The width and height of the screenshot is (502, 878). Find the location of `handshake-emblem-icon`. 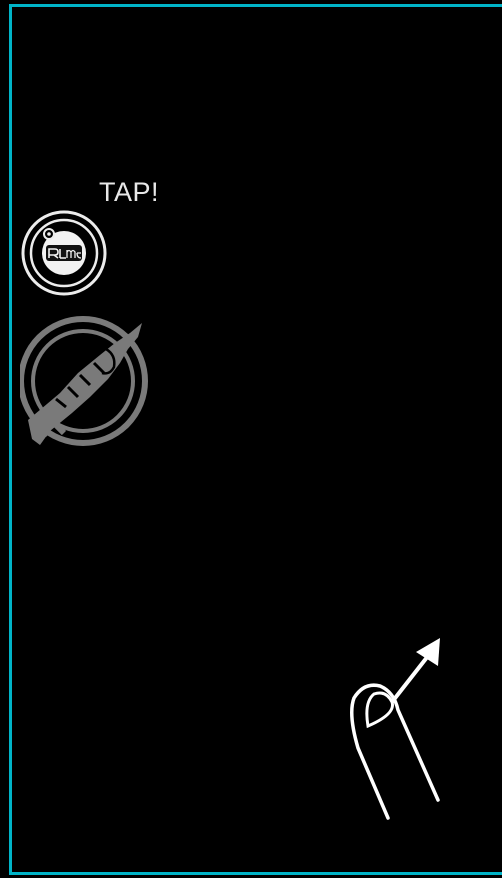

handshake-emblem-icon is located at coordinates (83, 381).